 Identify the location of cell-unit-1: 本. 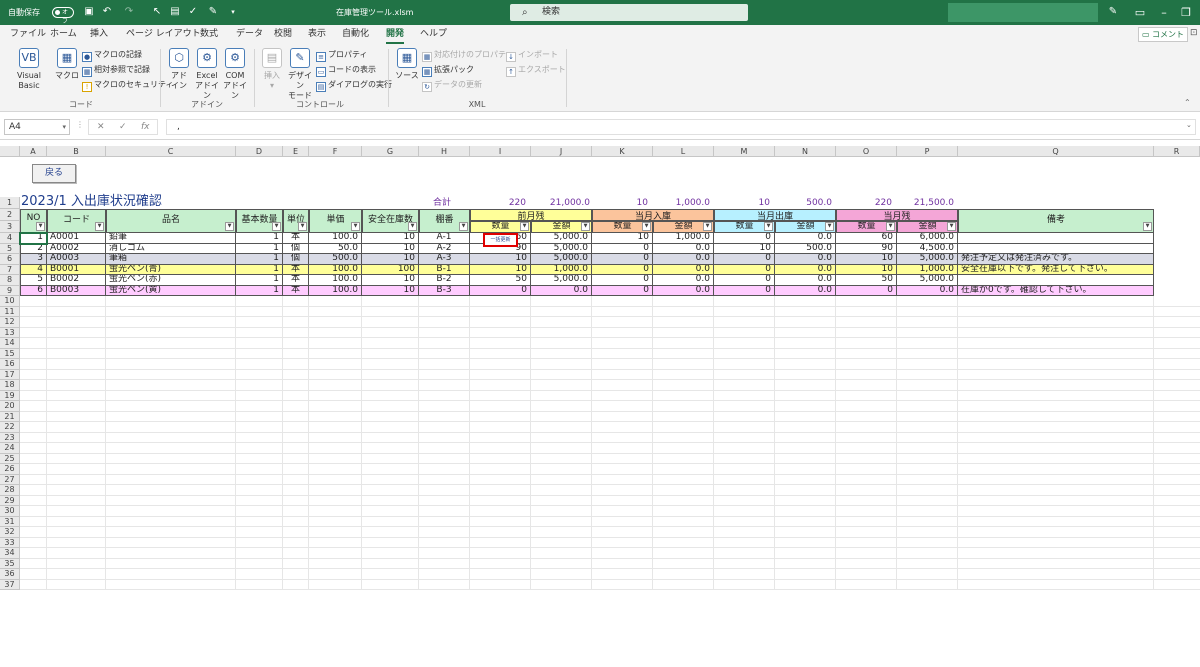
(296, 238).